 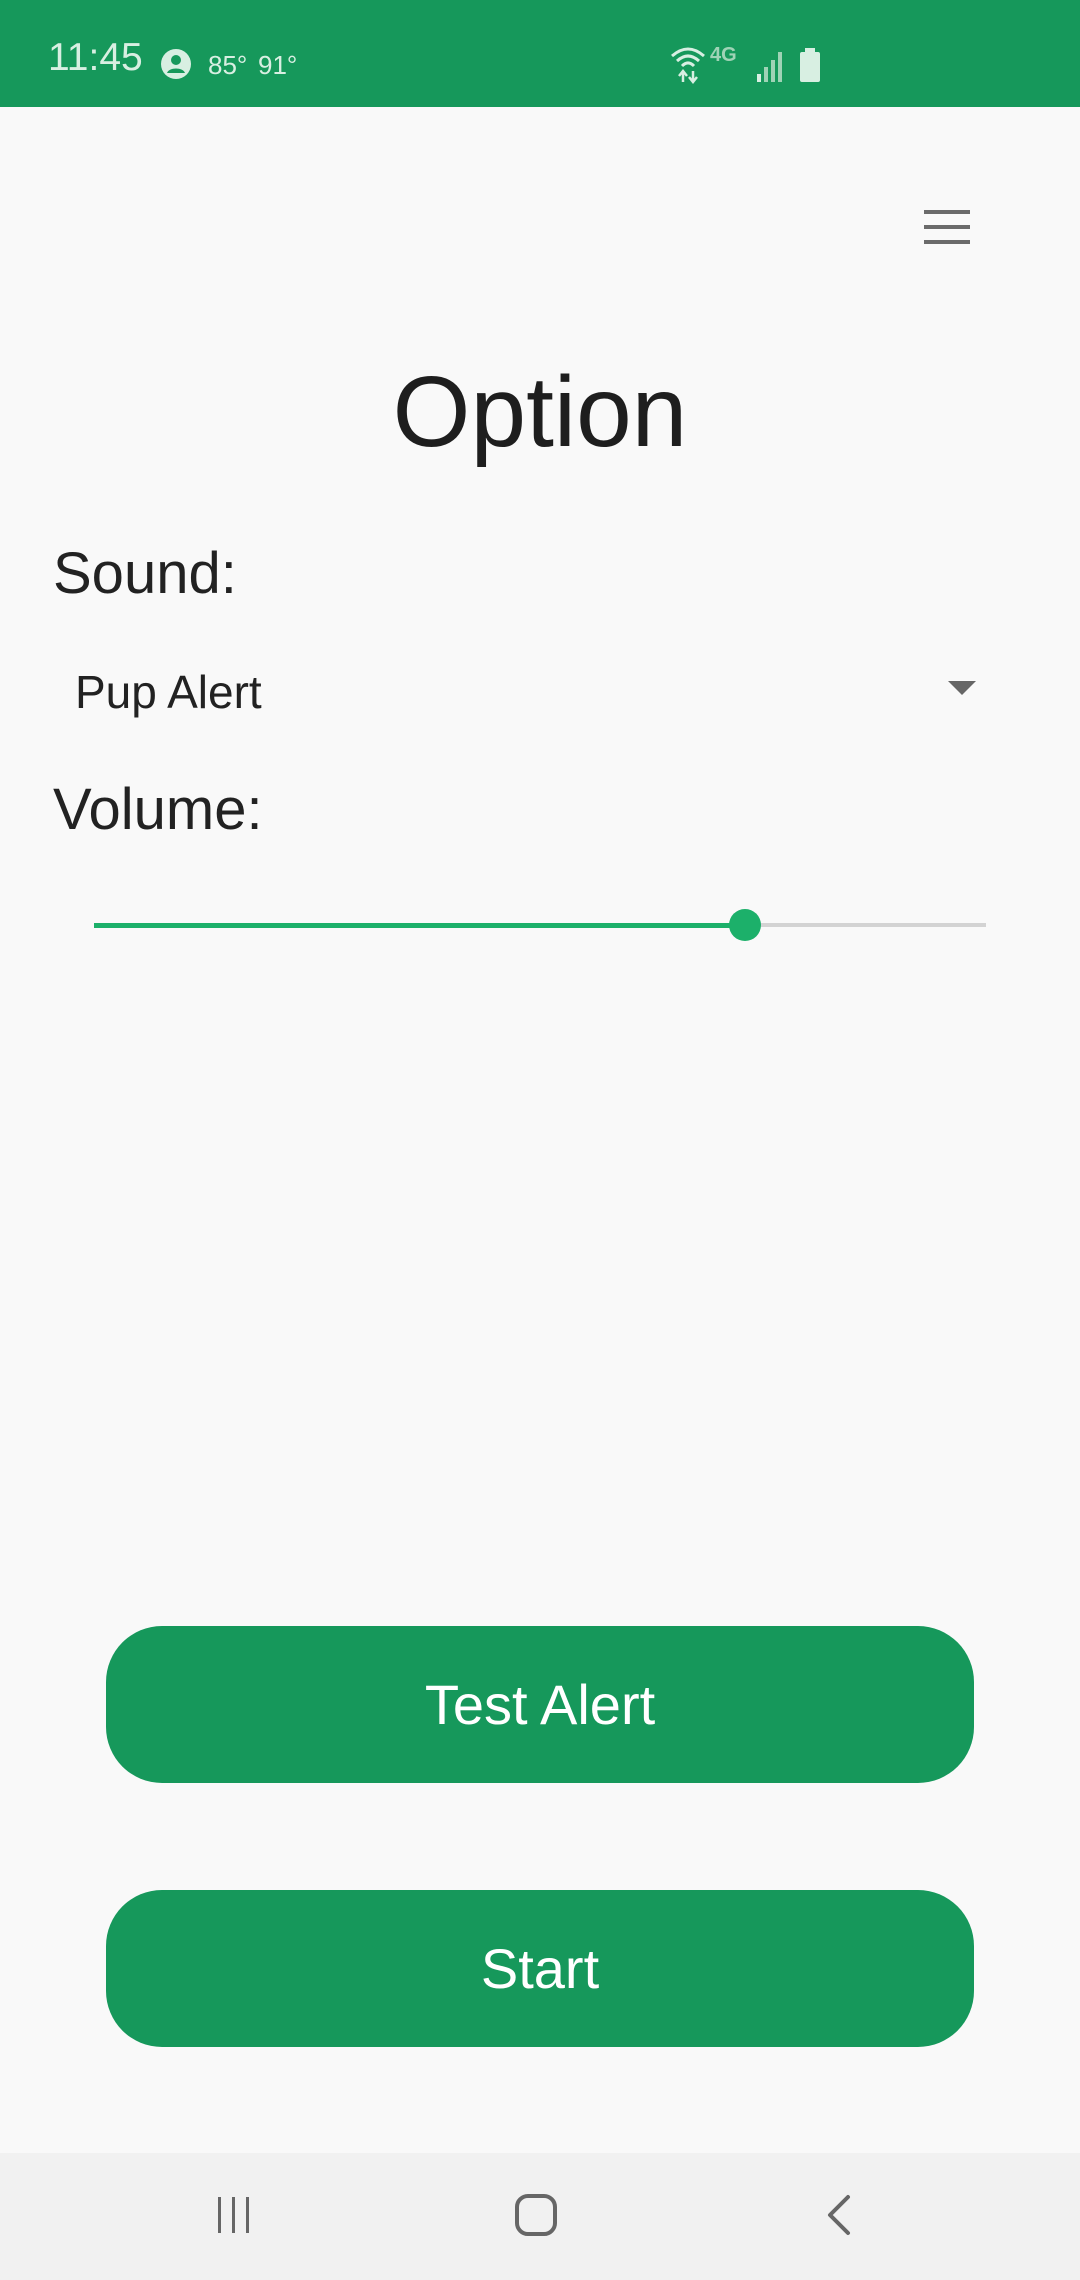 I want to click on test-alert-button: Test Alert, so click(x=540, y=1704).